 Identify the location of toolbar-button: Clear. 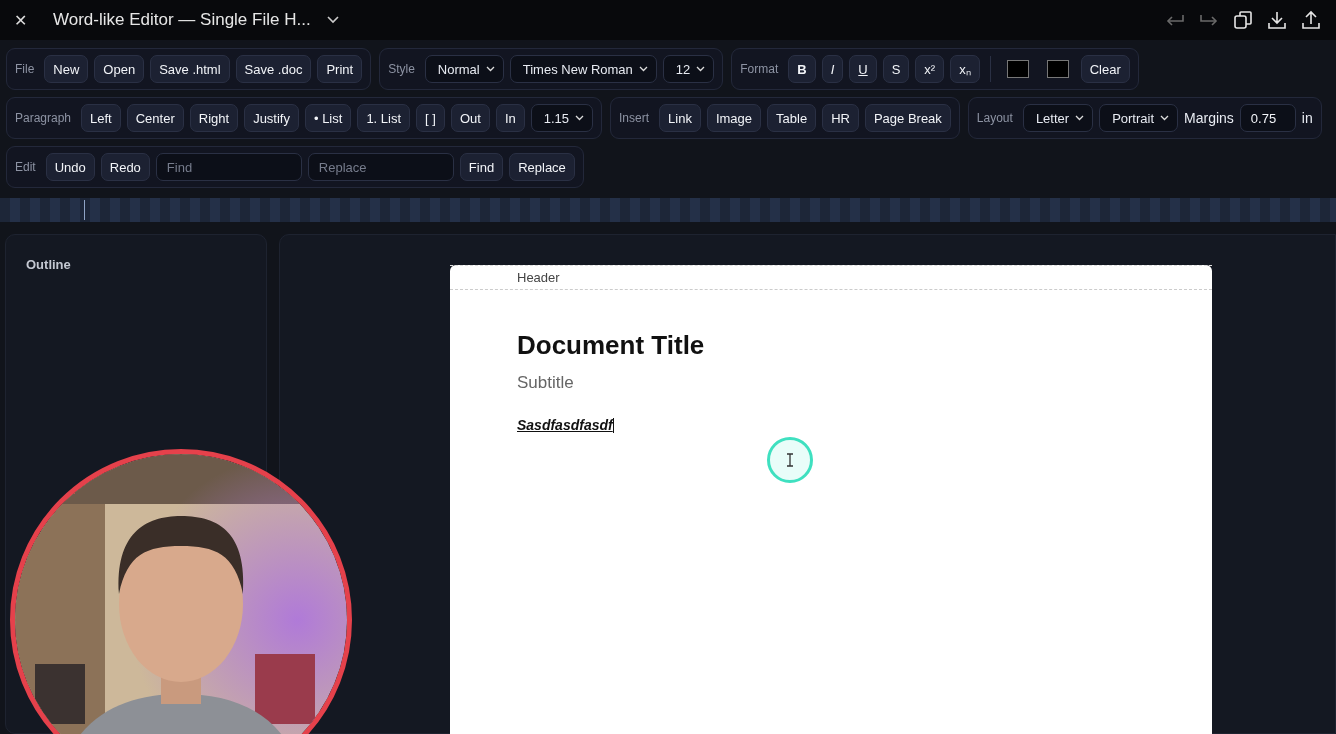
(1105, 69).